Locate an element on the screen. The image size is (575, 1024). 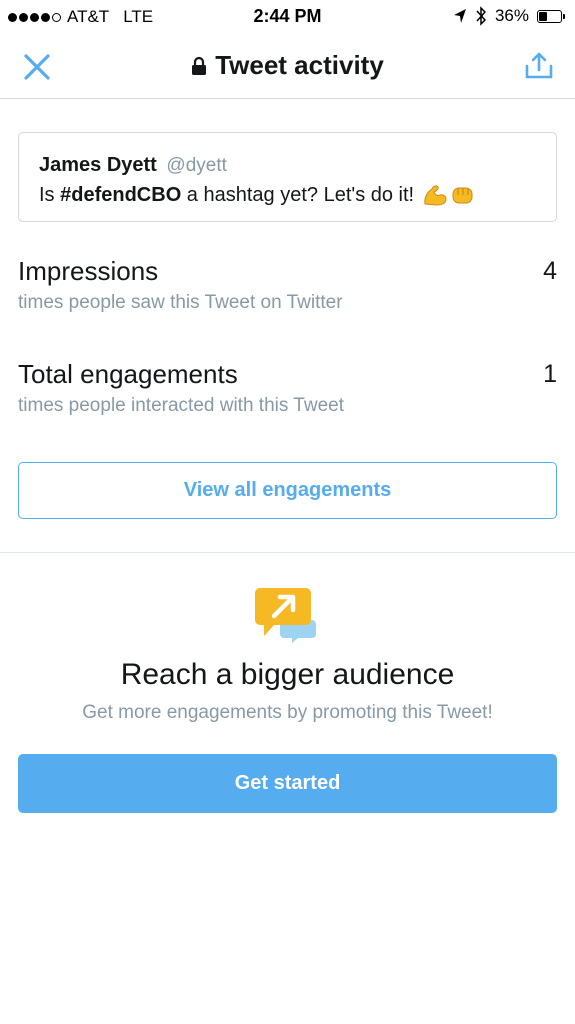
tweet-author: James Dyett is located at coordinates (98, 165).